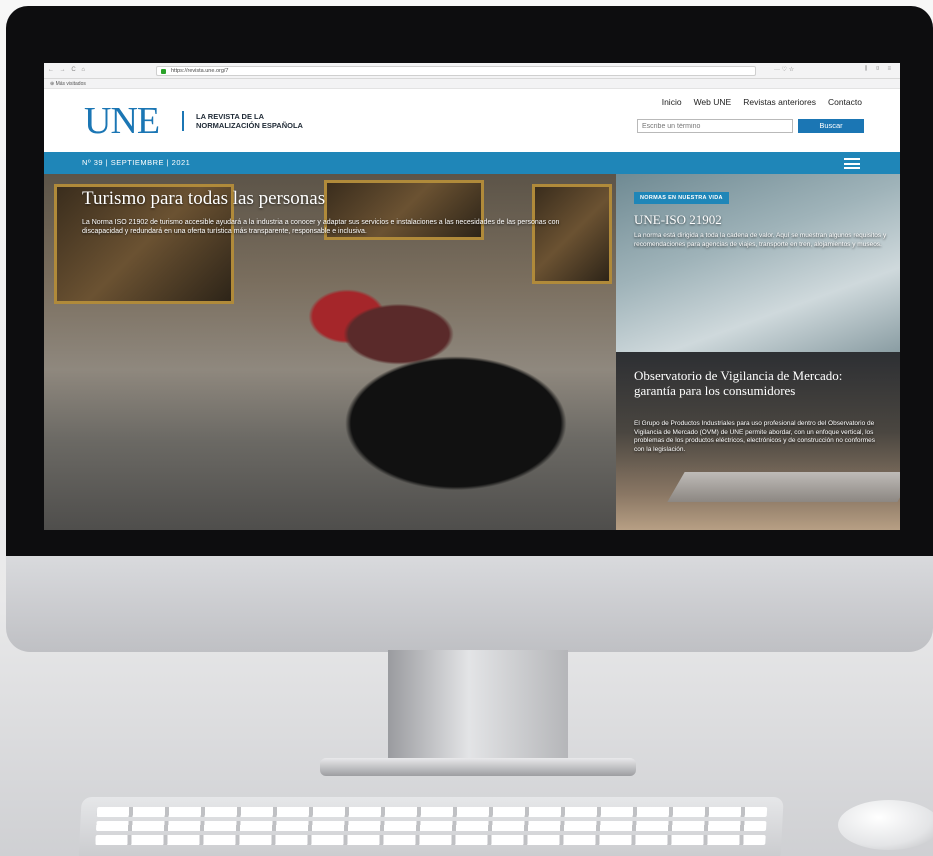  I want to click on page-actions-icons: ··· ♡ ☆, so click(784, 69).